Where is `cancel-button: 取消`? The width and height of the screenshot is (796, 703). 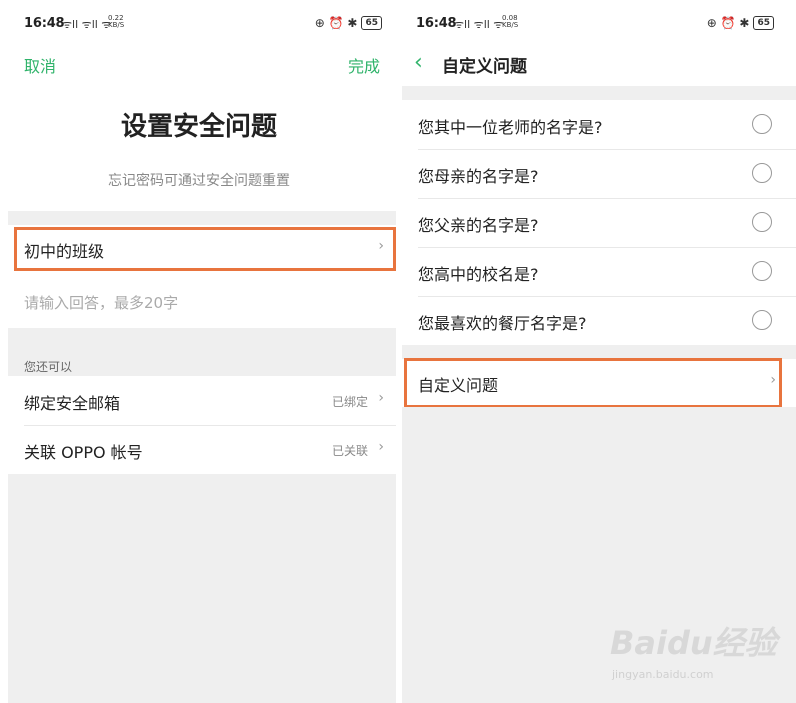 cancel-button: 取消 is located at coordinates (40, 65).